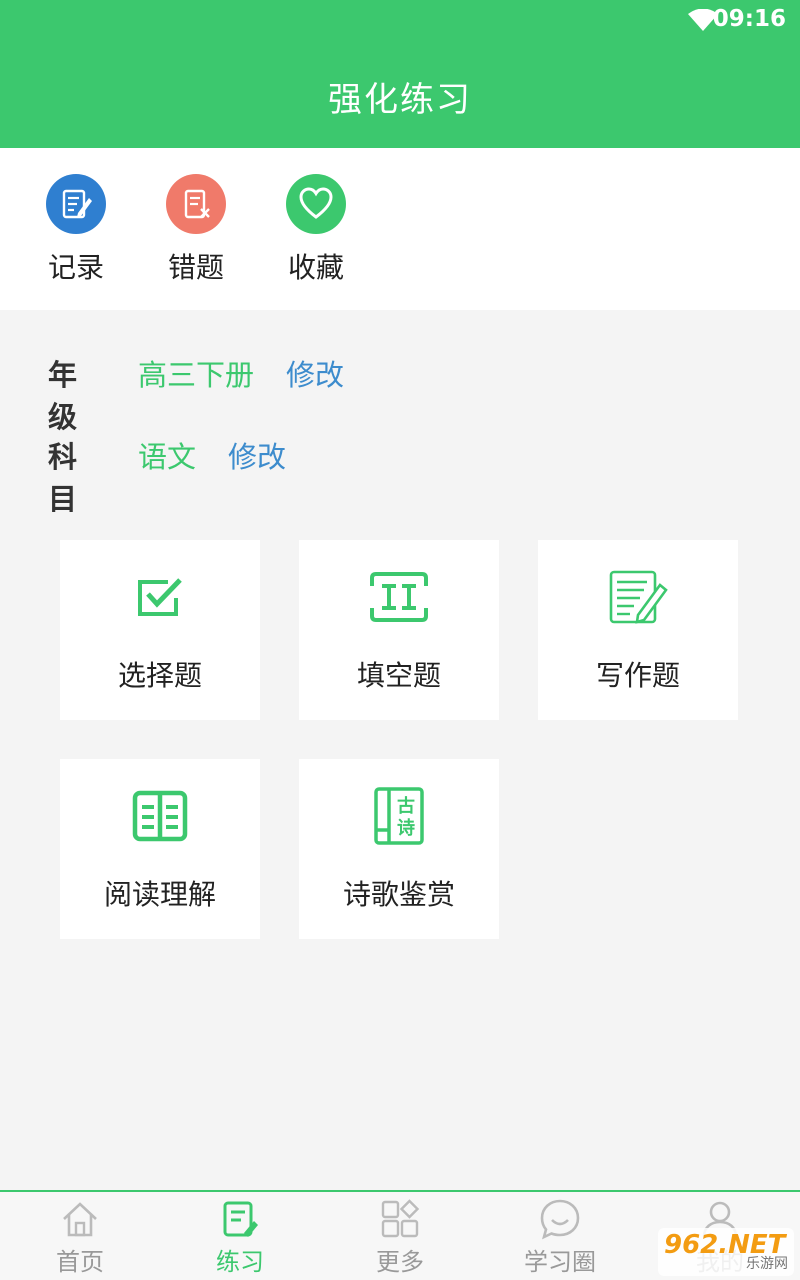 The width and height of the screenshot is (800, 1280). Describe the element at coordinates (749, 19) in the screenshot. I see `status-time: 09:16` at that location.